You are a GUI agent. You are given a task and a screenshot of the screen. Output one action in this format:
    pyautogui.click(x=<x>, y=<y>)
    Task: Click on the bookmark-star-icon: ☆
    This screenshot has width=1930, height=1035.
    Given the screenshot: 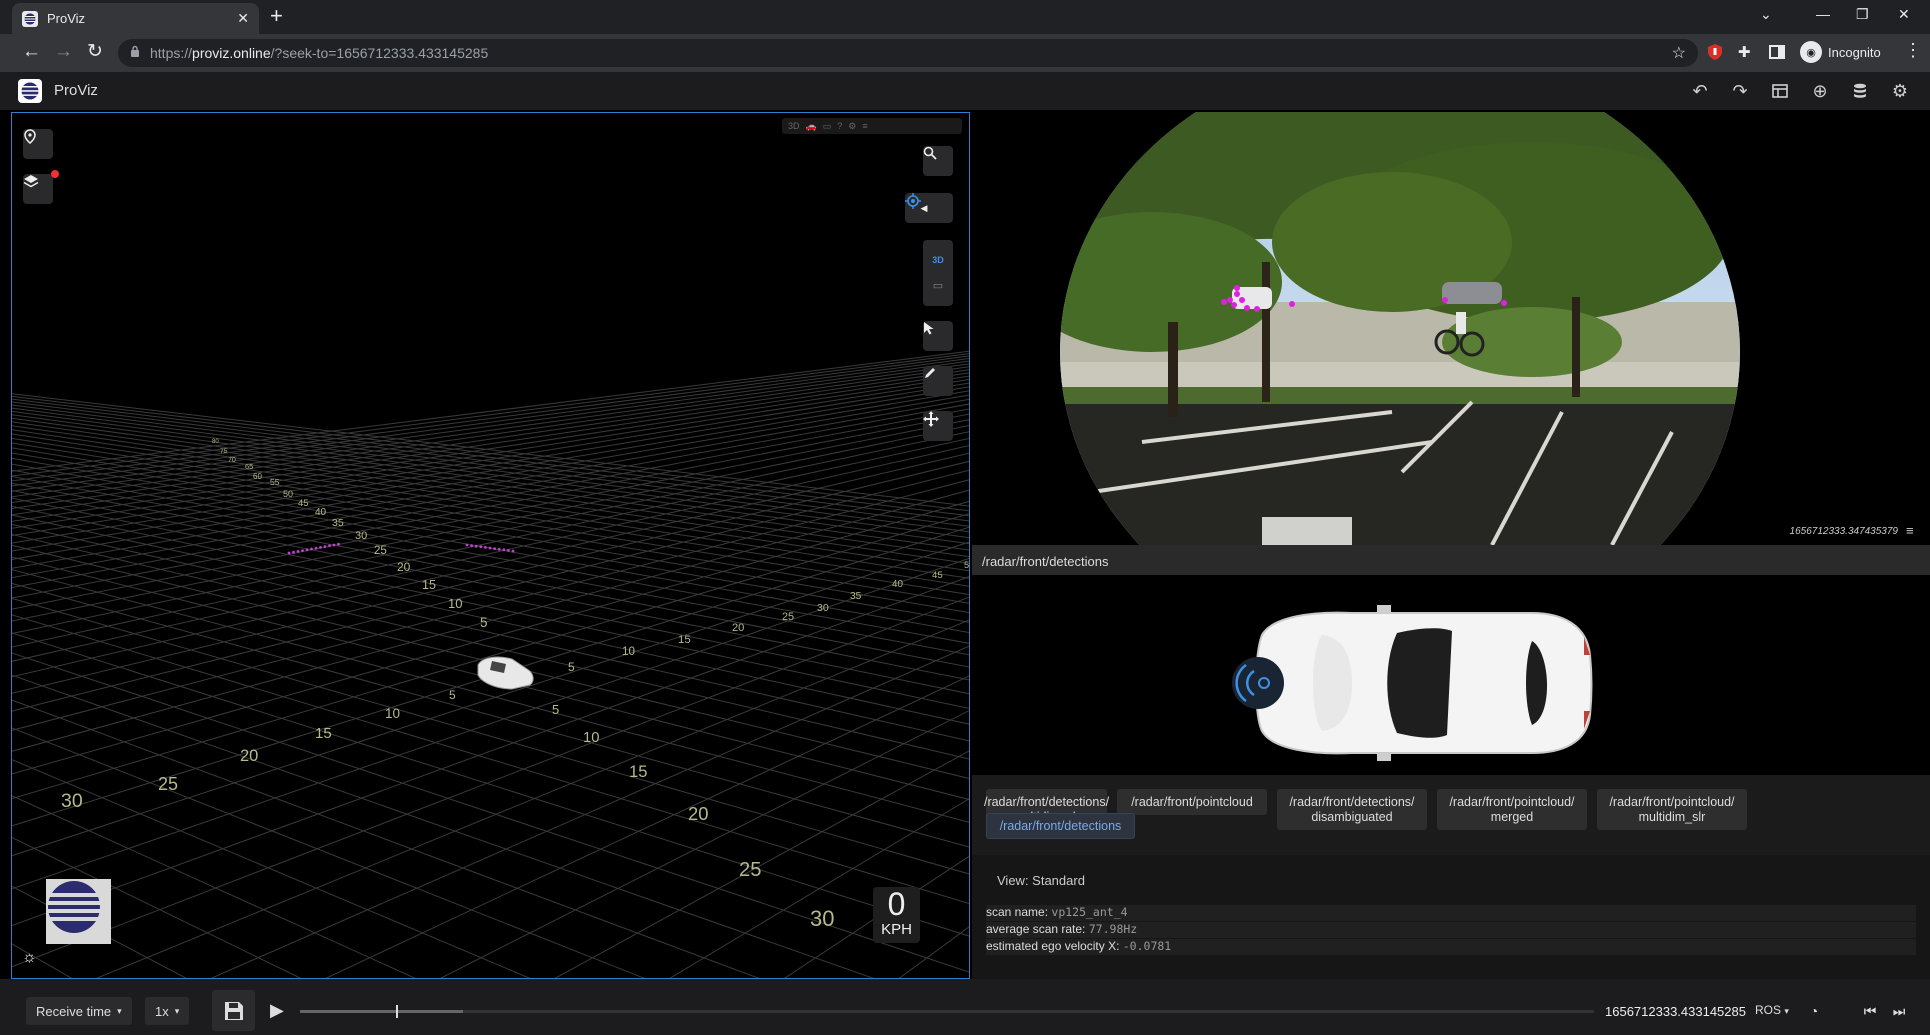 What is the action you would take?
    pyautogui.click(x=1679, y=53)
    